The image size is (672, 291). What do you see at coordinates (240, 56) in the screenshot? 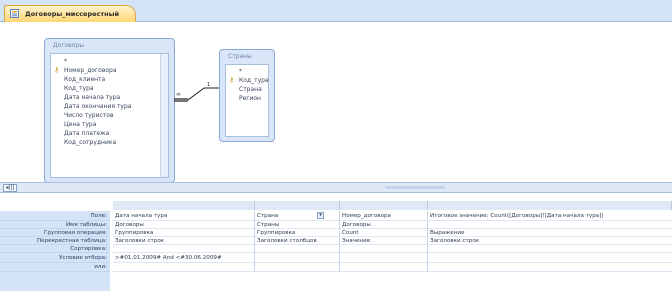
I see `table-title-countries: Страны` at bounding box center [240, 56].